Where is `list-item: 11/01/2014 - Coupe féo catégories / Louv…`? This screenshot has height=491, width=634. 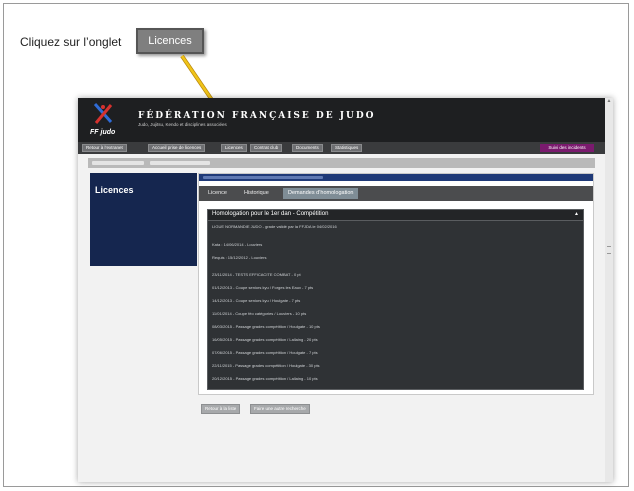
list-item: 11/01/2014 - Coupe féo catégories / Louv… is located at coordinates (259, 313).